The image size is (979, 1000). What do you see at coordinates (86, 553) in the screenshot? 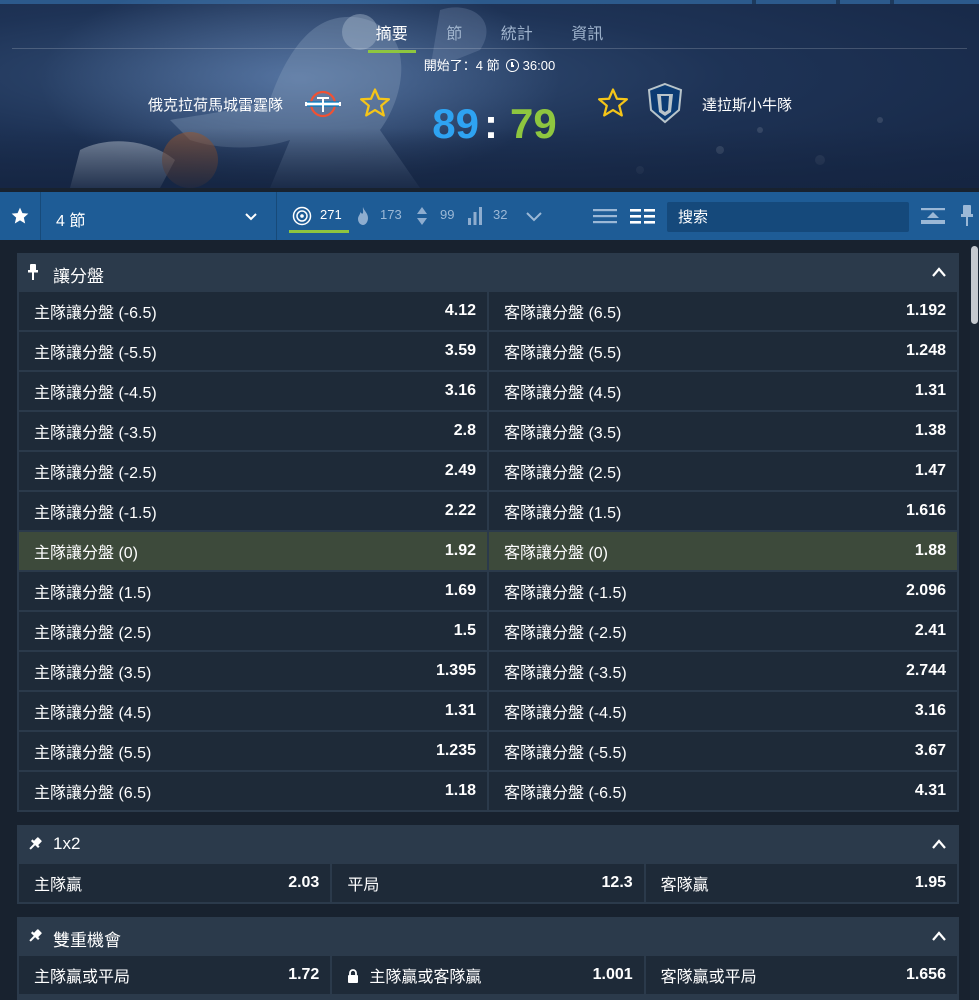
I see `outcome-label: 主隊讓分盤 (0)` at bounding box center [86, 553].